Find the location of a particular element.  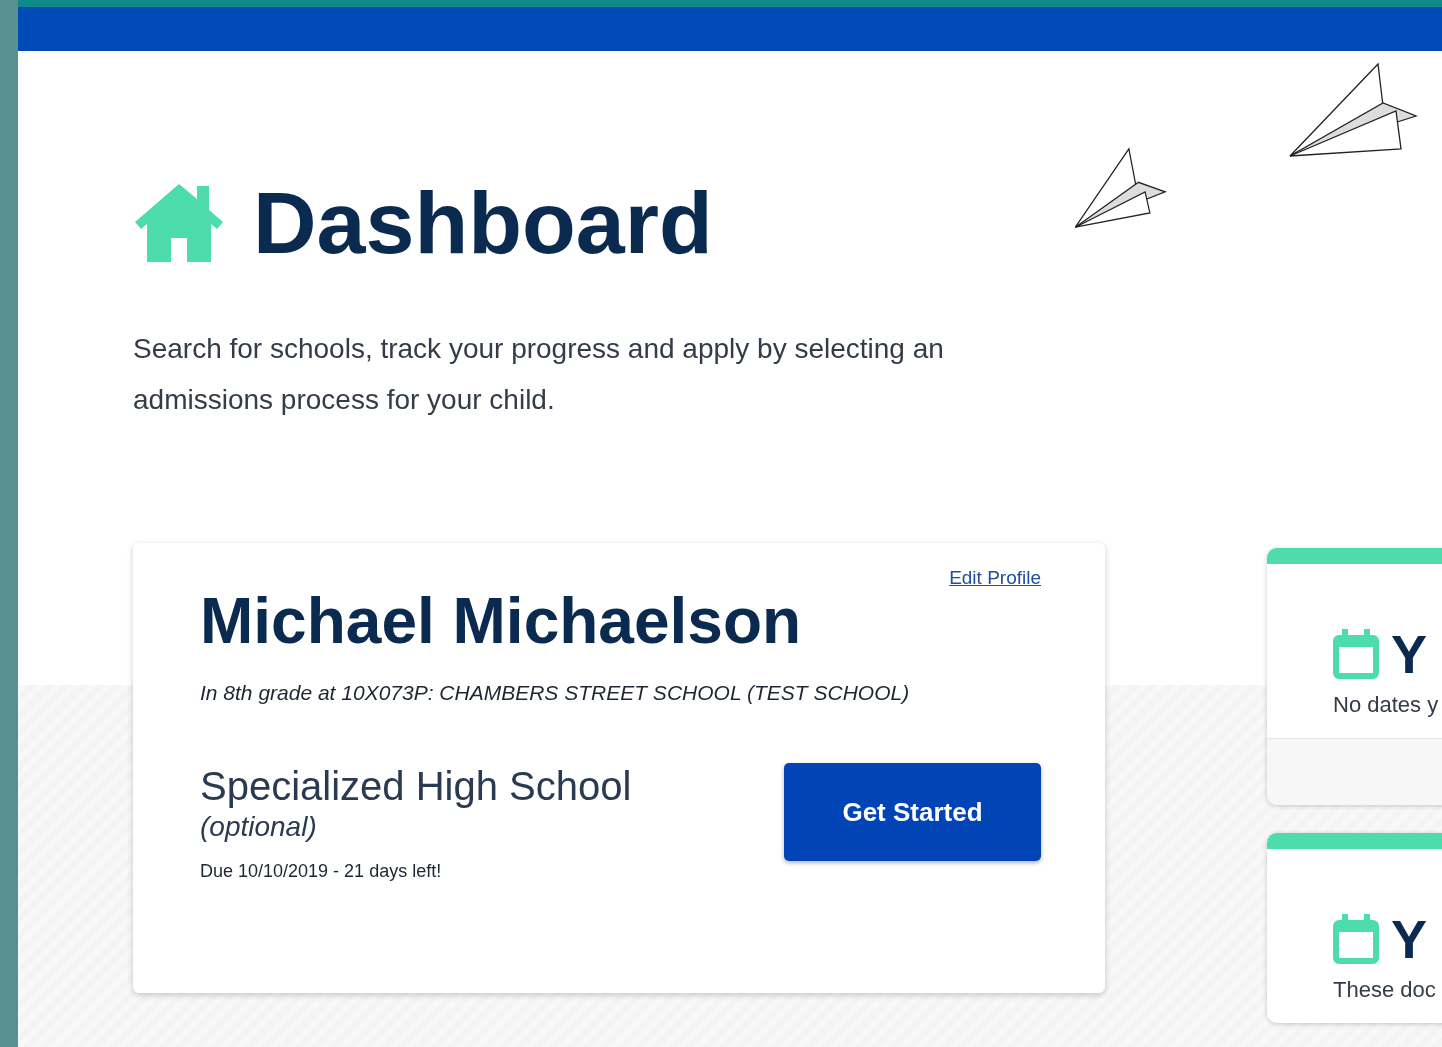

student-name: Michael Michaelson is located at coordinates (501, 621).